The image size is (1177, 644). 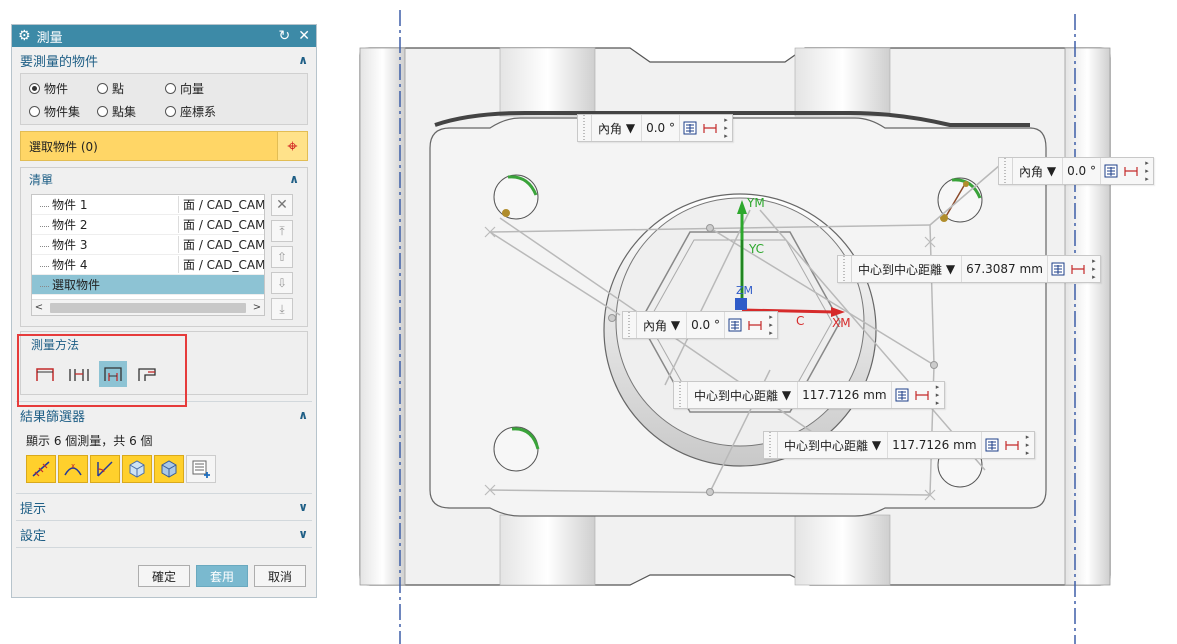 What do you see at coordinates (148, 285) in the screenshot?
I see `list-item-selected: 選取物件` at bounding box center [148, 285].